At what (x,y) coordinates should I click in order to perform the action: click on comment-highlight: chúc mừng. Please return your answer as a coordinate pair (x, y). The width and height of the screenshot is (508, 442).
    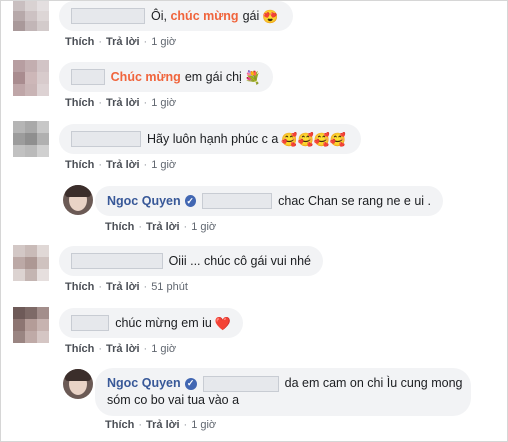
    Looking at the image, I should click on (204, 16).